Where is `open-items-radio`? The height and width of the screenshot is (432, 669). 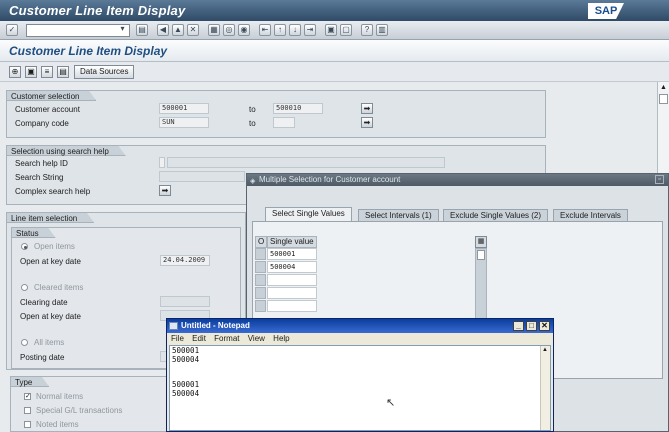 open-items-radio is located at coordinates (24, 246).